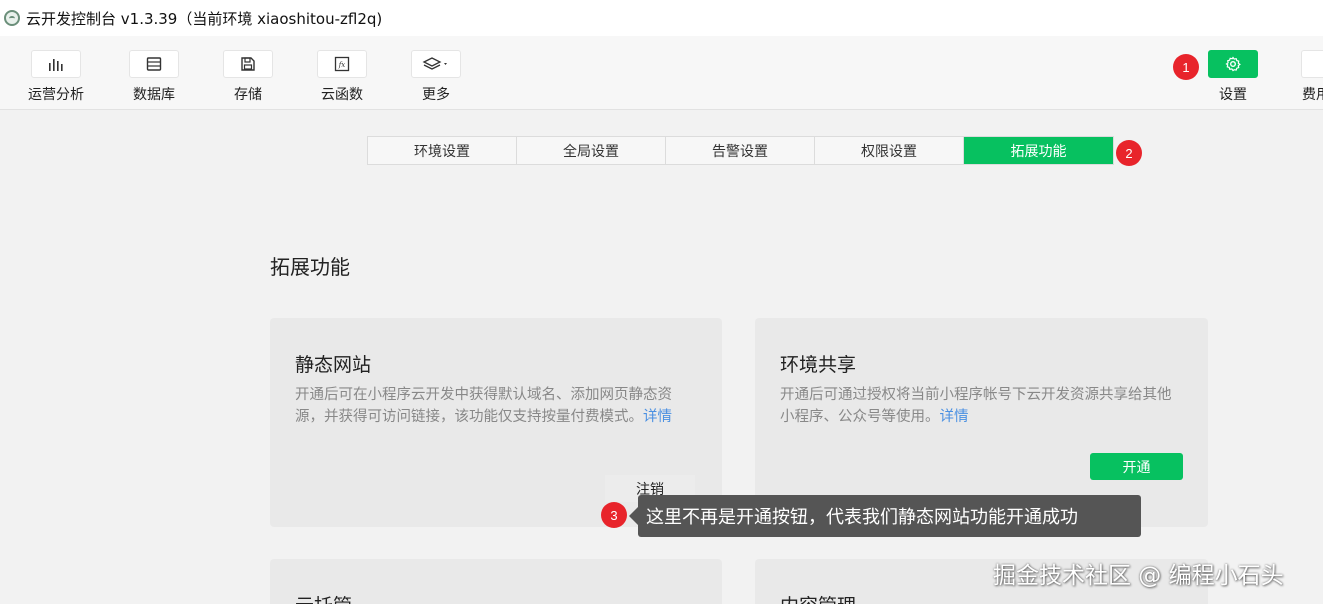  I want to click on section-title: 拓展功能, so click(310, 267).